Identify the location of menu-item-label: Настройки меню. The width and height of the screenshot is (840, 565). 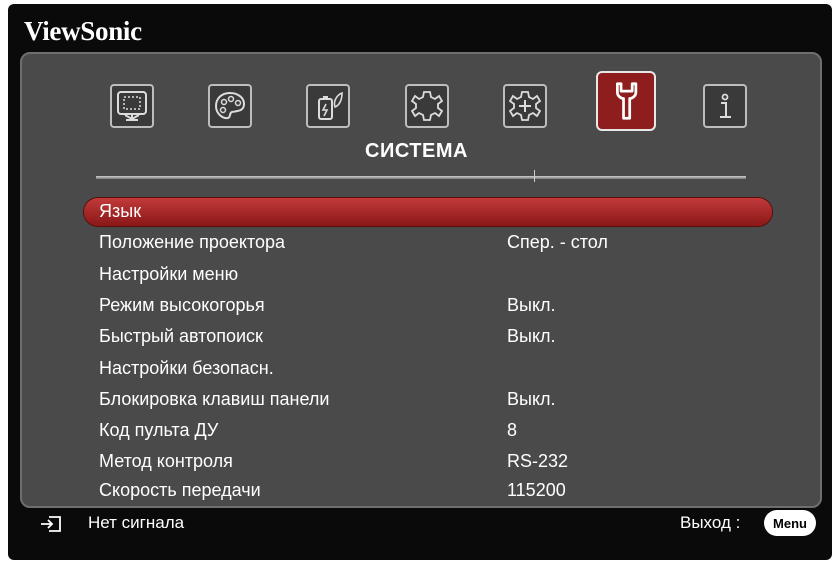
(169, 274).